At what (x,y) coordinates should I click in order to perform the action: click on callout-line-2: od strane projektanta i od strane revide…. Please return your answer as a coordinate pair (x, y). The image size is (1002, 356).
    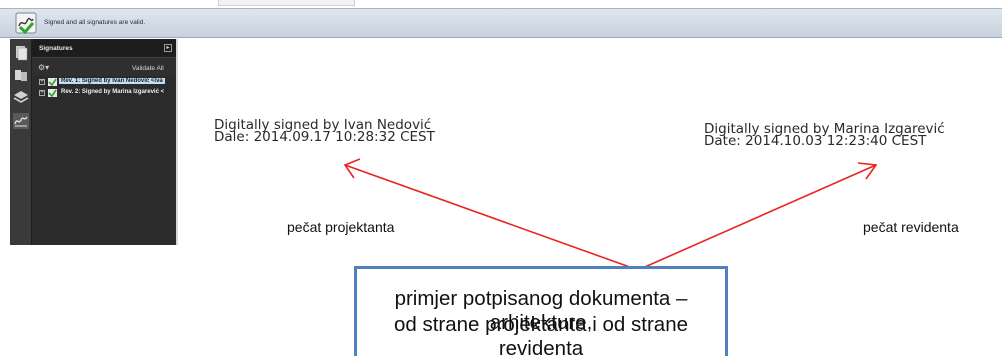
    Looking at the image, I should click on (541, 334).